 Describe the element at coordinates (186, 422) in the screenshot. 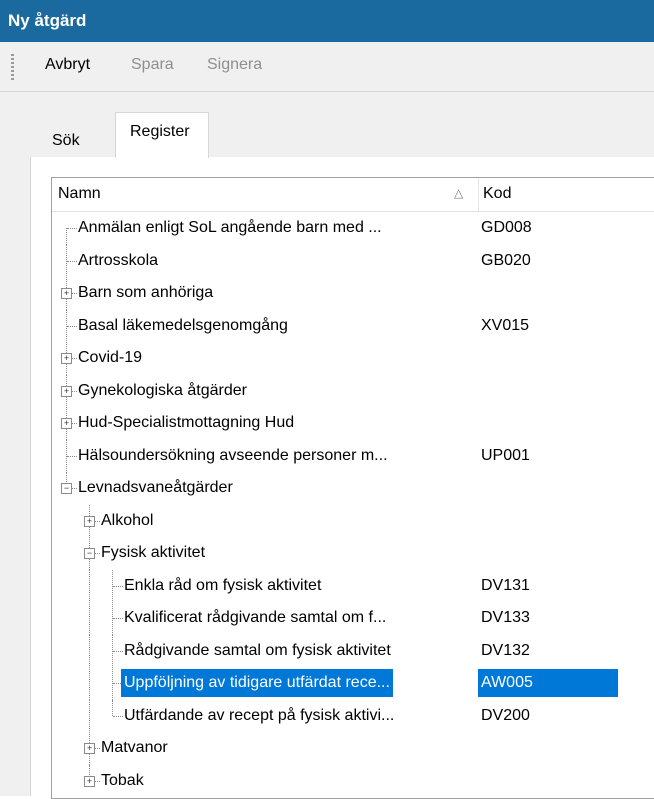

I see `tree-row-label: Hud-Specialistmottagning Hud` at that location.